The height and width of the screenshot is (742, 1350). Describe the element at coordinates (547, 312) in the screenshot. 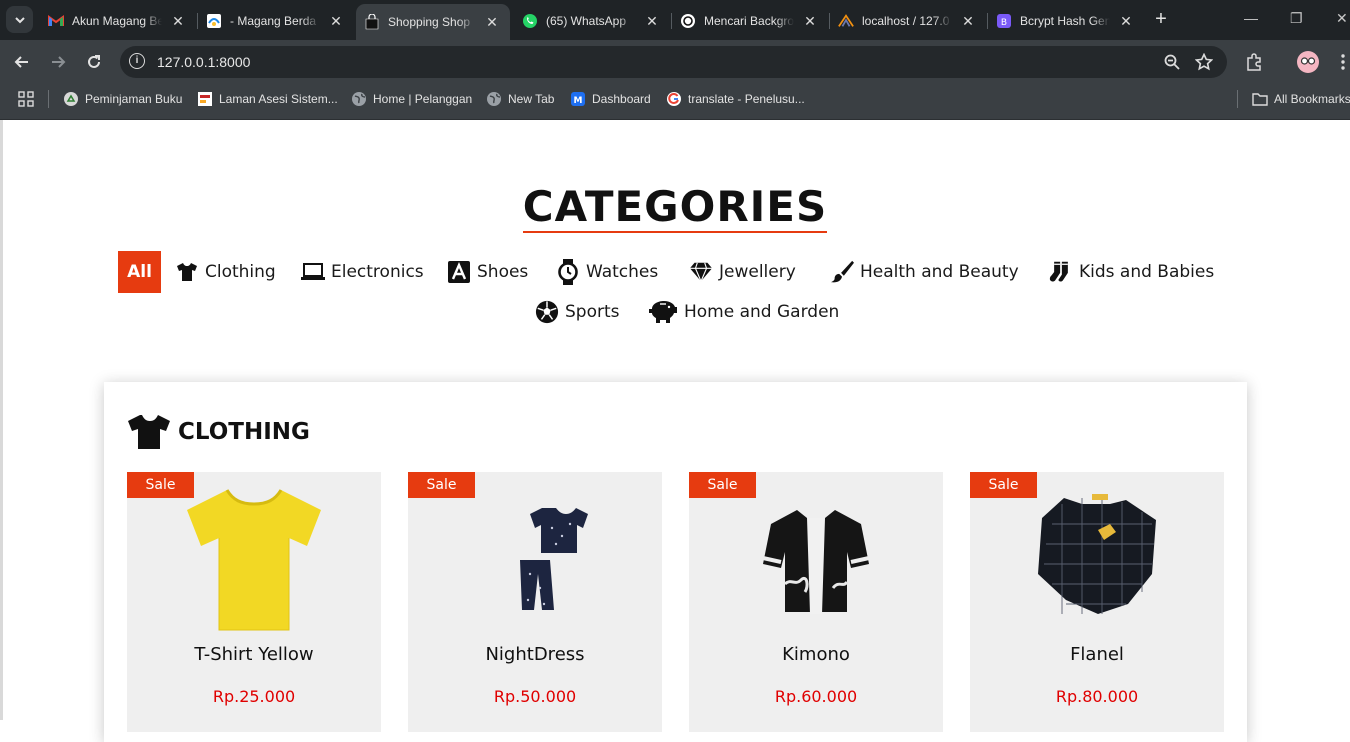

I see `soccer-ball-icon` at that location.